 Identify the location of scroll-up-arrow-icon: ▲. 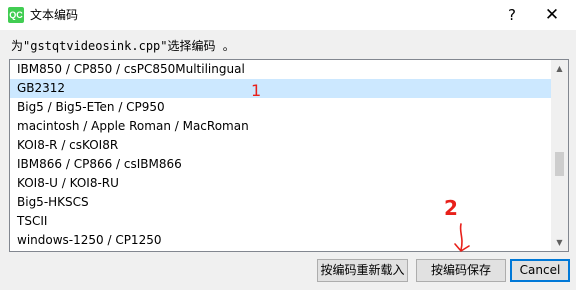
(559, 68).